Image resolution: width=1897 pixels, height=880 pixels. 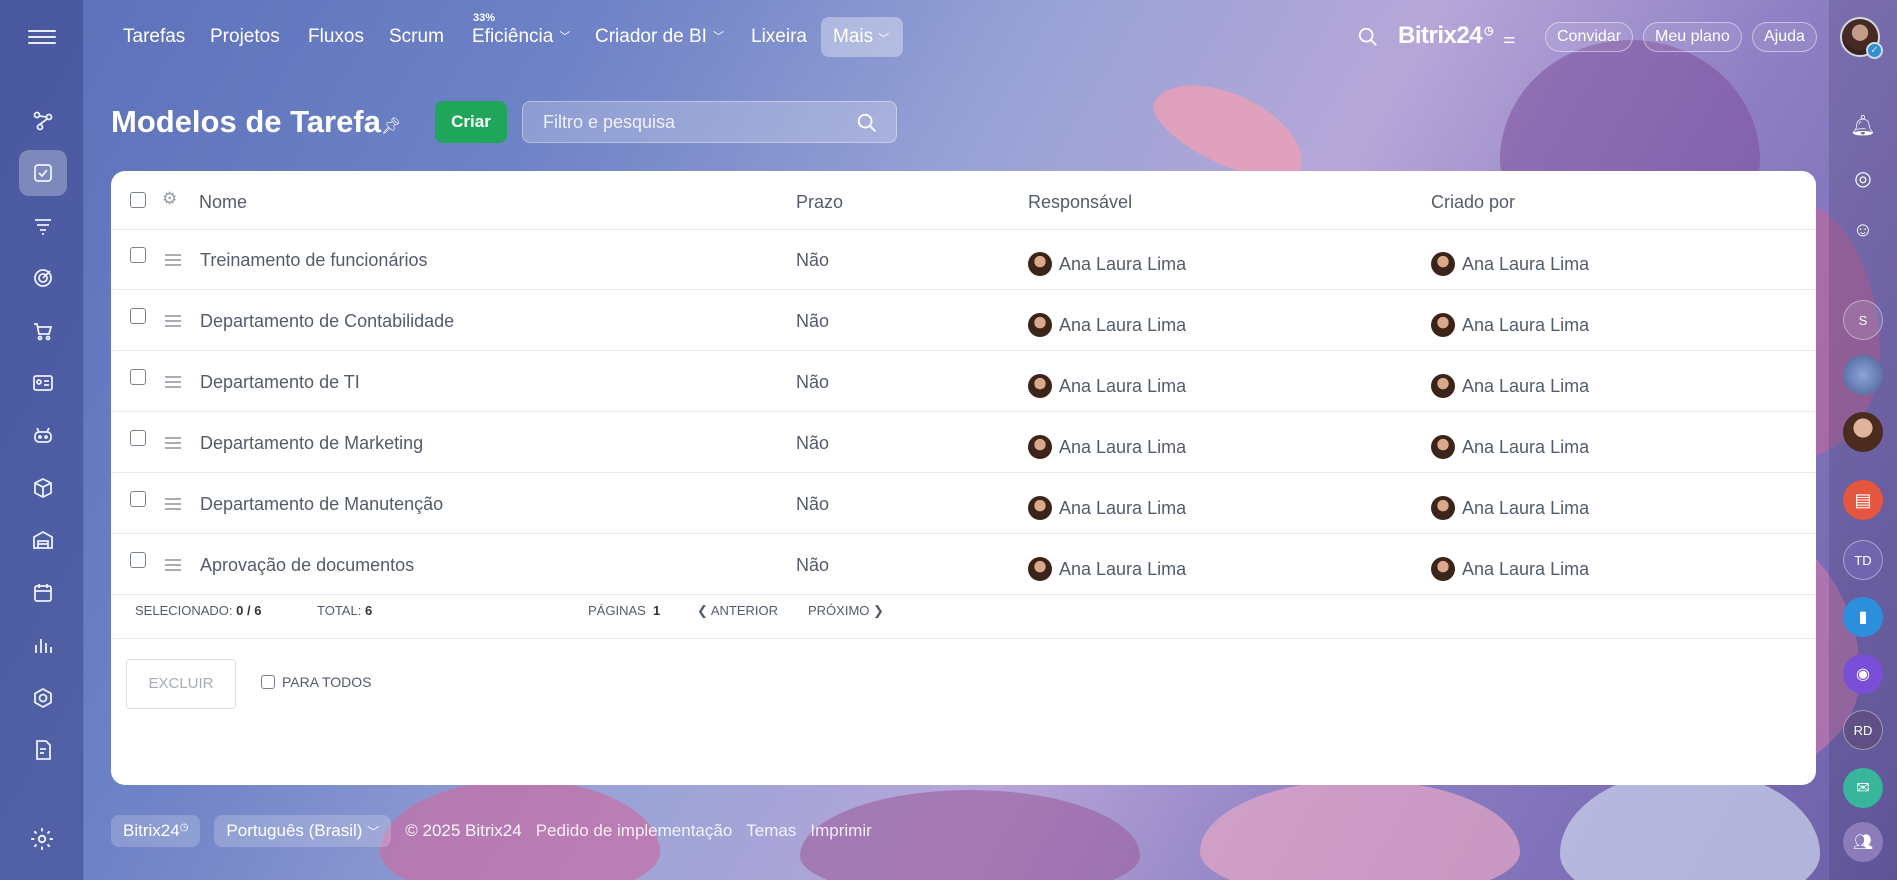 I want to click on select-all-checkbox, so click(x=138, y=200).